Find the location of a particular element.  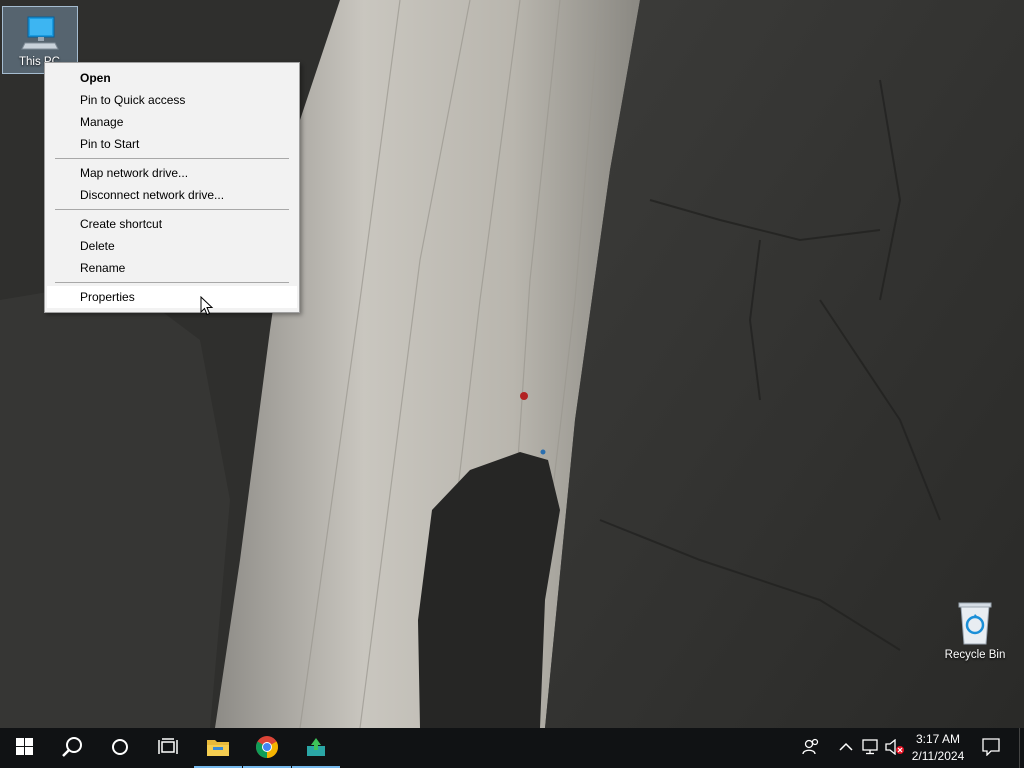

app-download-icon is located at coordinates (316, 748).